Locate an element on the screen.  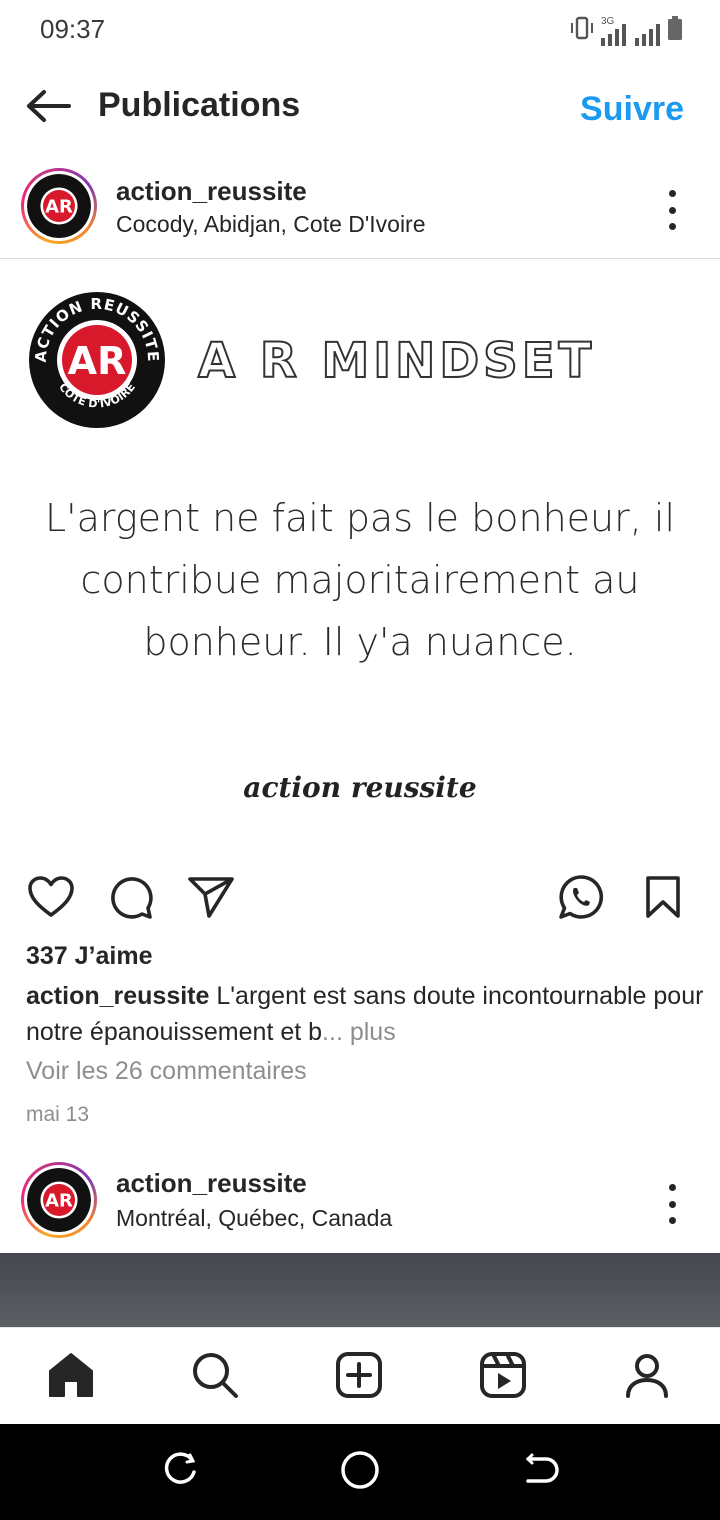
back-button is located at coordinates (48, 108).